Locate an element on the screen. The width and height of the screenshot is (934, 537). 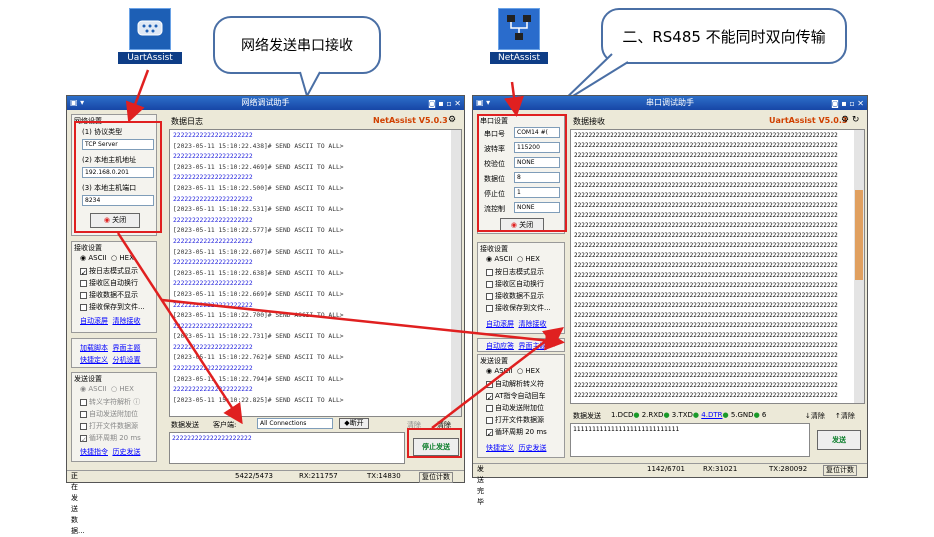
arrow-net-to-uart-recv is located at coordinates (363, 324).